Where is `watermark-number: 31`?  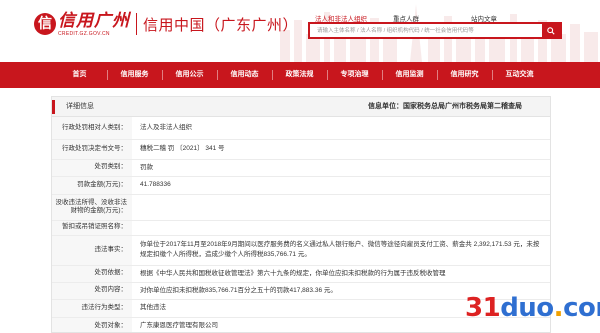 watermark-number: 31 is located at coordinates (483, 308).